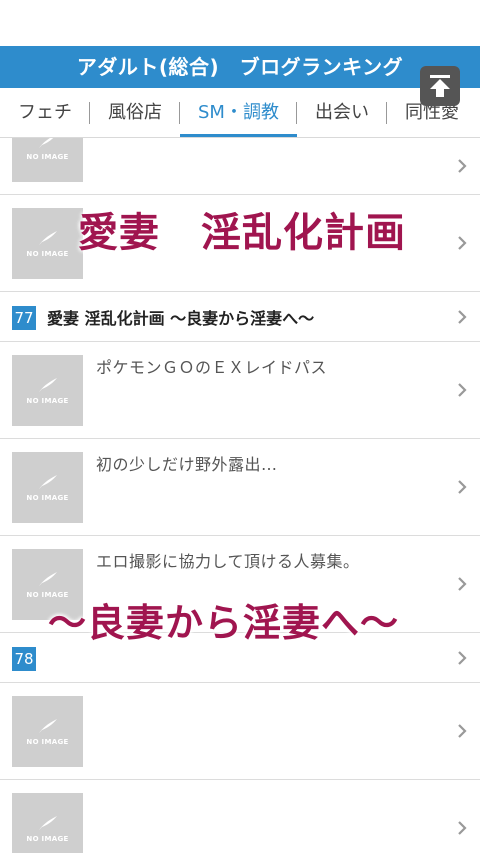  I want to click on overlay-caption-bottom: 〜良妻から淫妻へ〜, so click(224, 622).